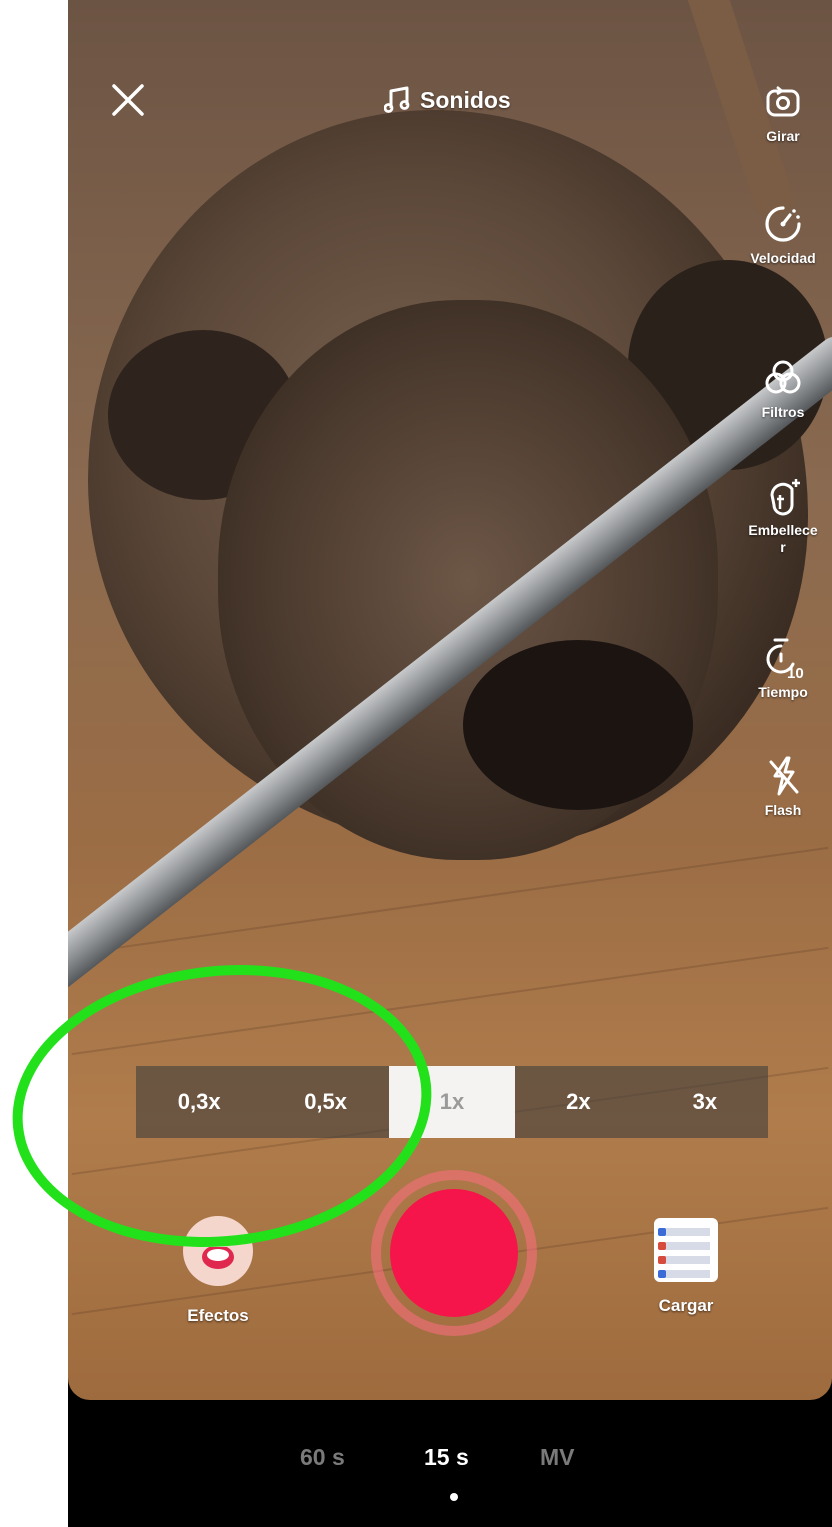 This screenshot has height=1527, width=832. What do you see at coordinates (686, 1305) in the screenshot?
I see `upload-label: Cargar` at bounding box center [686, 1305].